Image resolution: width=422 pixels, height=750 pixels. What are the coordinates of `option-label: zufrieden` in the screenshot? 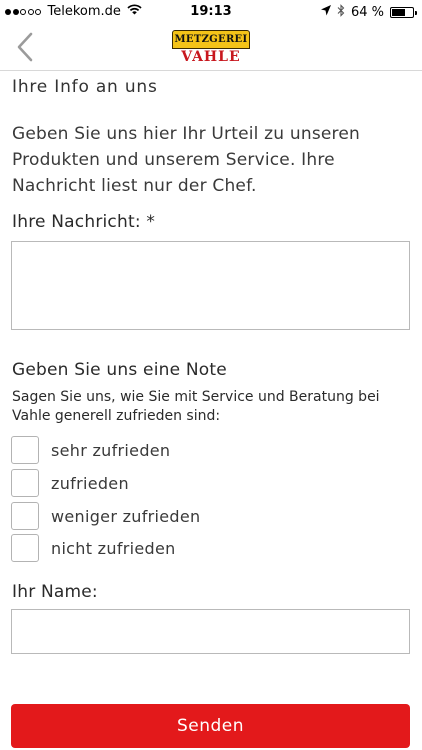 It's located at (90, 483).